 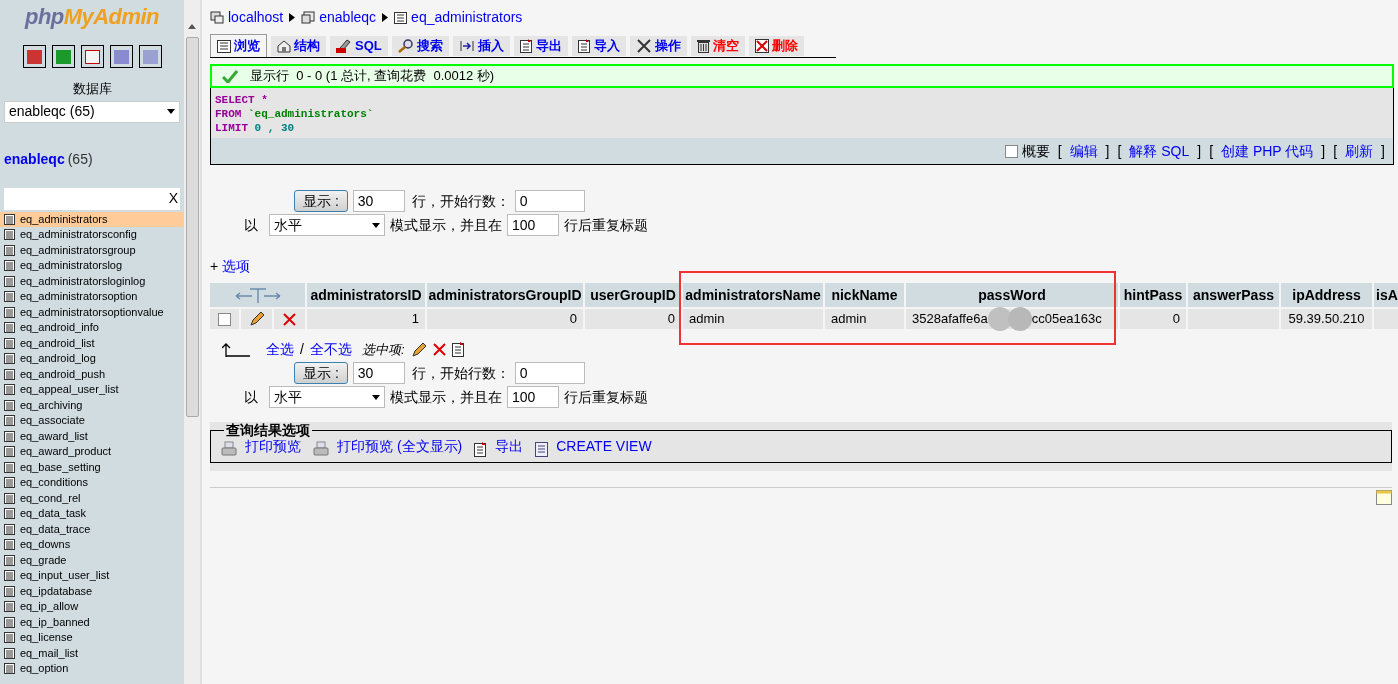 What do you see at coordinates (1384, 497) in the screenshot?
I see `note-icon` at bounding box center [1384, 497].